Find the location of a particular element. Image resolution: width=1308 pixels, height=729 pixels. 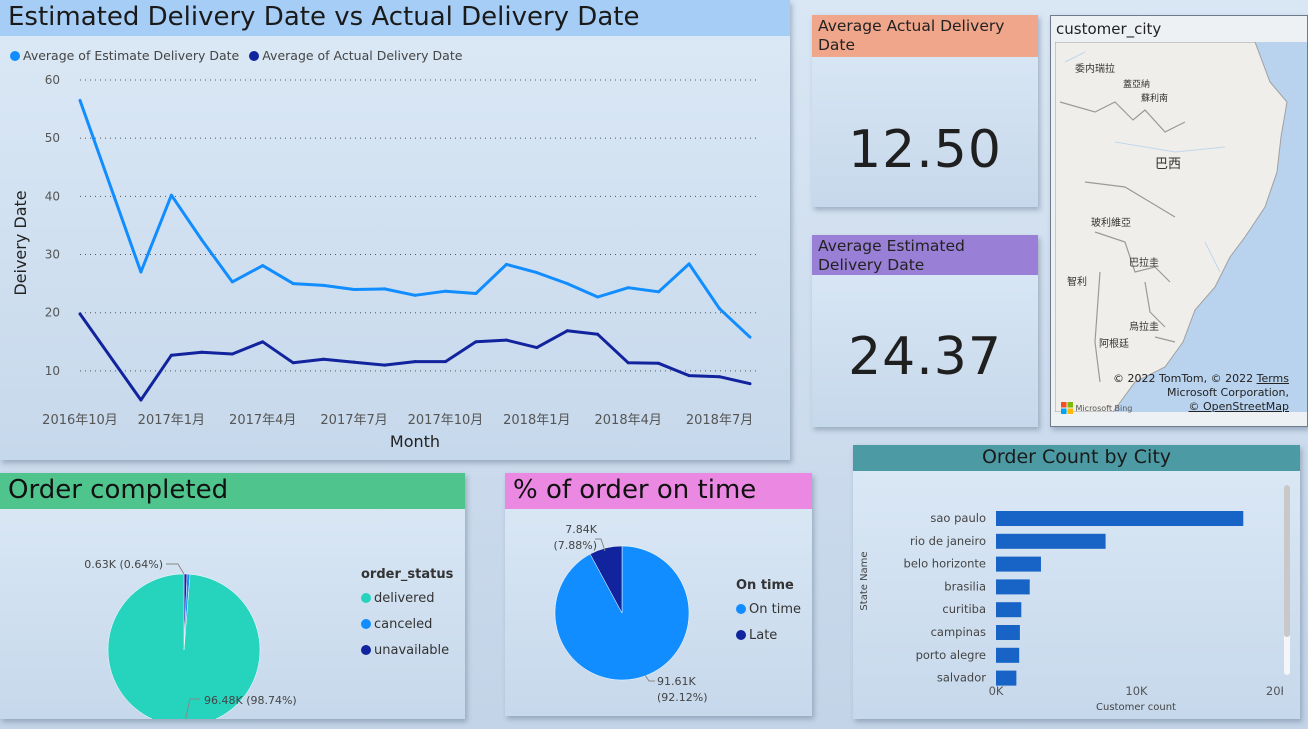

x-axis-title: Customer count is located at coordinates (1136, 707).